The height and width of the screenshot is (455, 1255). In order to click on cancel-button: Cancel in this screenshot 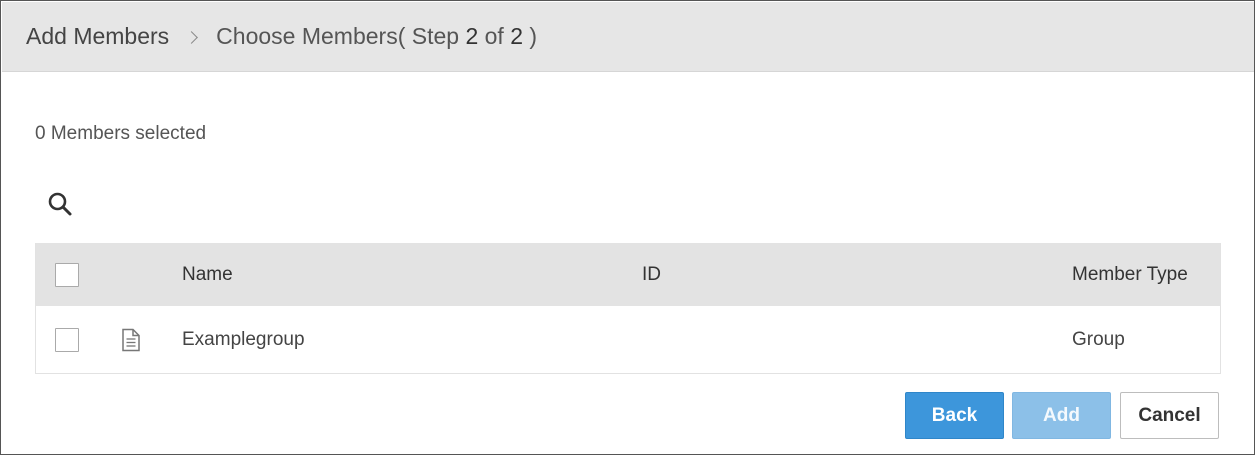, I will do `click(1169, 415)`.